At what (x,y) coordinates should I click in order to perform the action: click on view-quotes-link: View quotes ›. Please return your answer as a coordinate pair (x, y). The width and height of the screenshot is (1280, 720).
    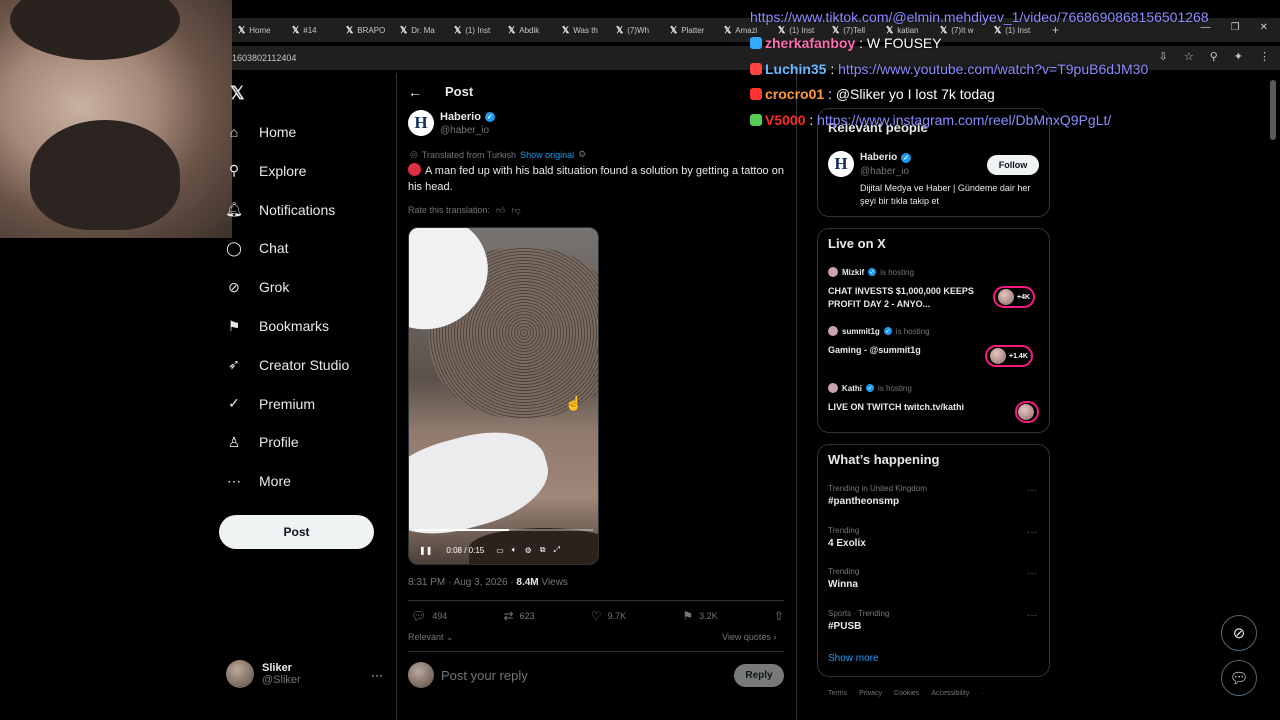
    Looking at the image, I should click on (749, 637).